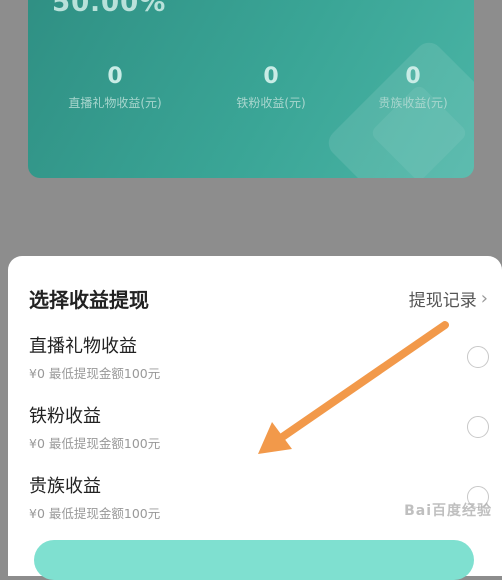 Image resolution: width=502 pixels, height=580 pixels. What do you see at coordinates (448, 511) in the screenshot?
I see `watermark: Bai百度经验` at bounding box center [448, 511].